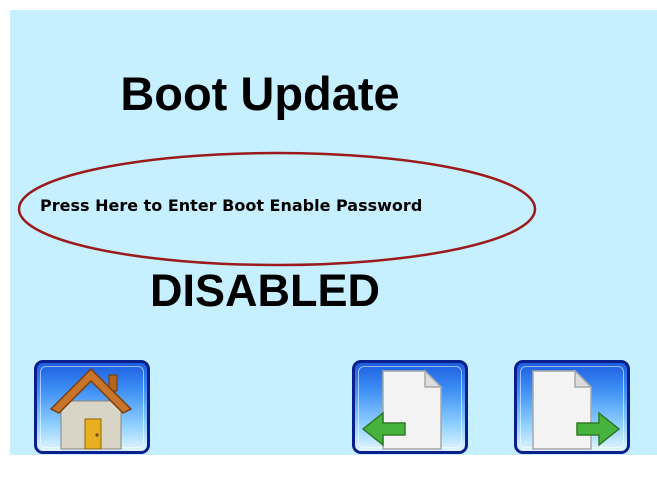  What do you see at coordinates (231, 205) in the screenshot?
I see `password-prompt-label: Press Here to Enter Boot Enable Password` at bounding box center [231, 205].